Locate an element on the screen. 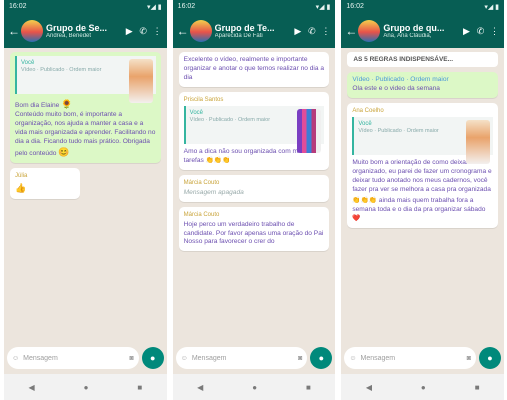 Image resolution: width=507 pixels, height=400 pixels. chat-participants: Aparecida De Fáti is located at coordinates (238, 36).